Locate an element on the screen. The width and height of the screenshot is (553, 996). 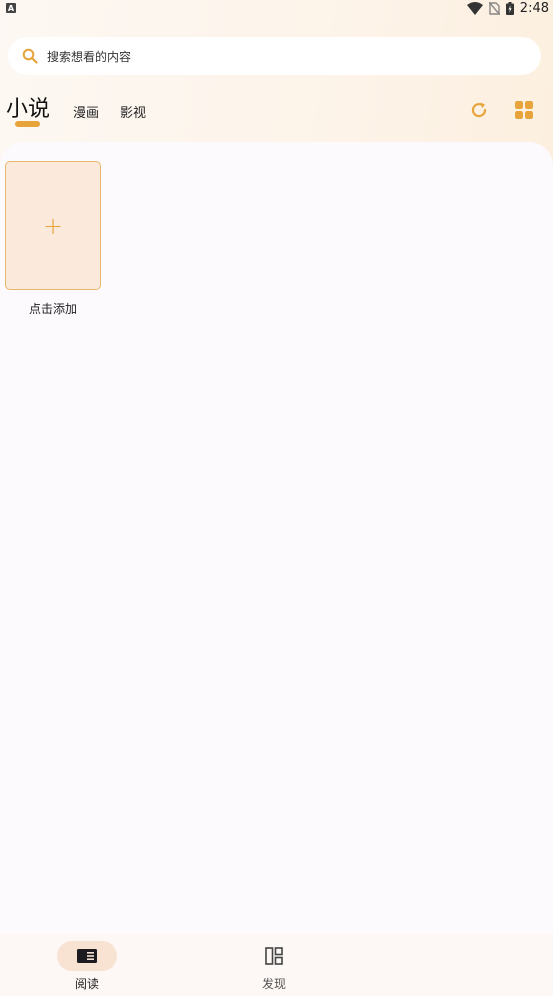
grid-icon is located at coordinates (524, 110).